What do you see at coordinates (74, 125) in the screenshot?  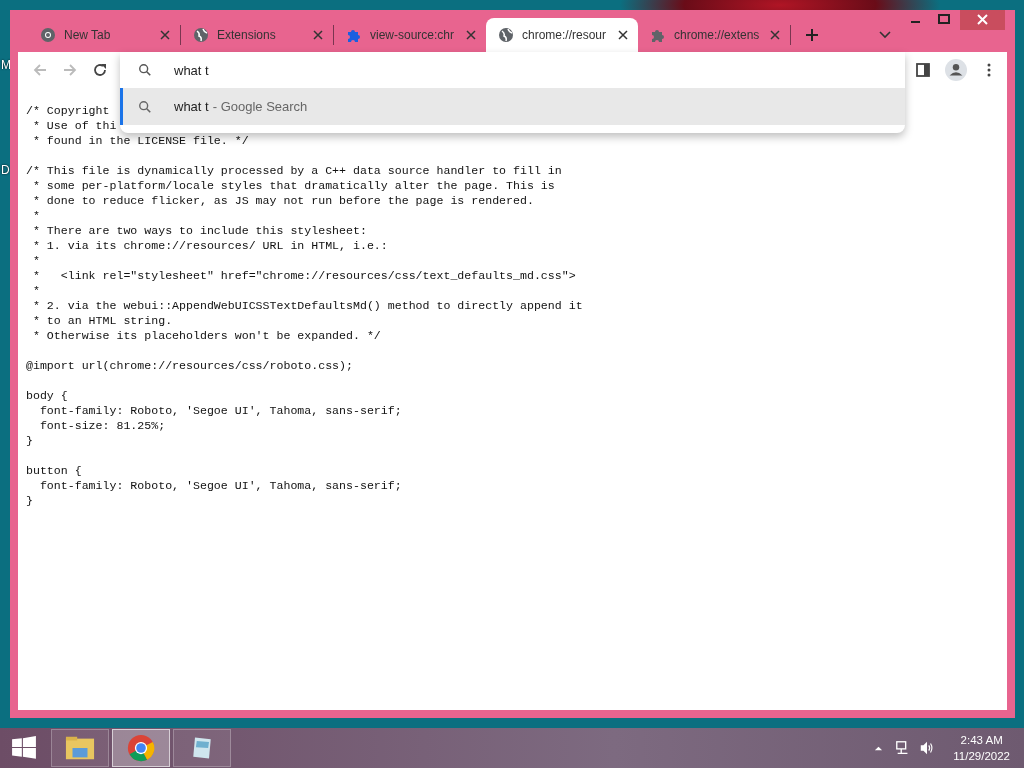 I see `code-line: * Use of thi` at bounding box center [74, 125].